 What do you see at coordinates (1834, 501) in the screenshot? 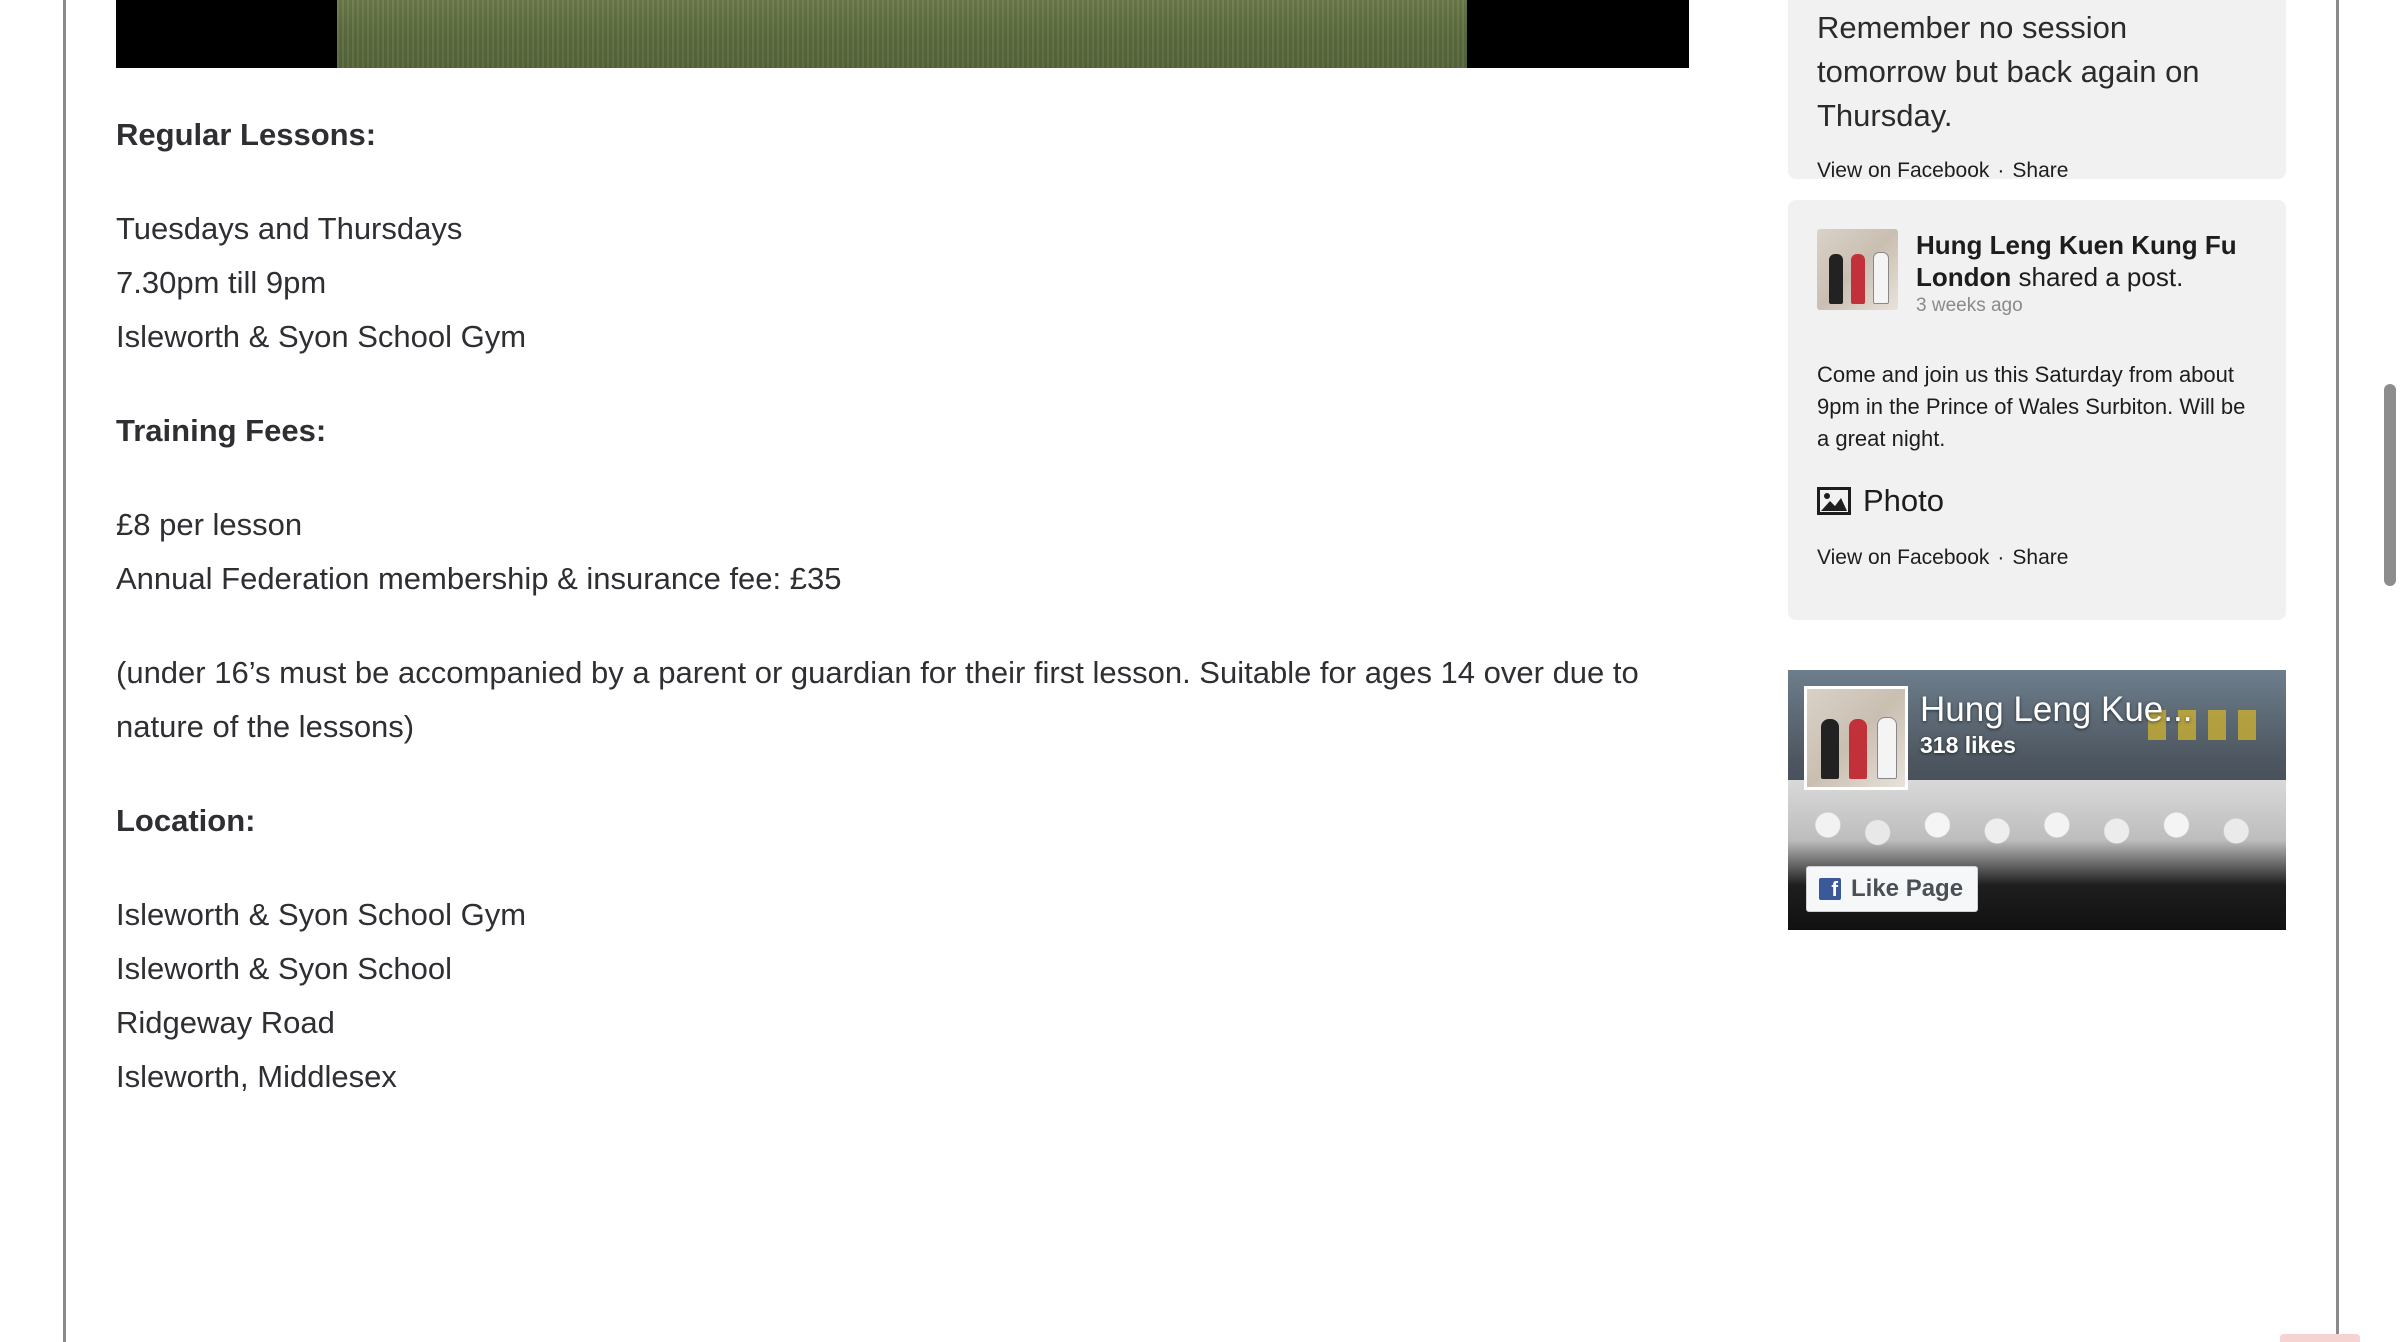
I see `photo-icon` at bounding box center [1834, 501].